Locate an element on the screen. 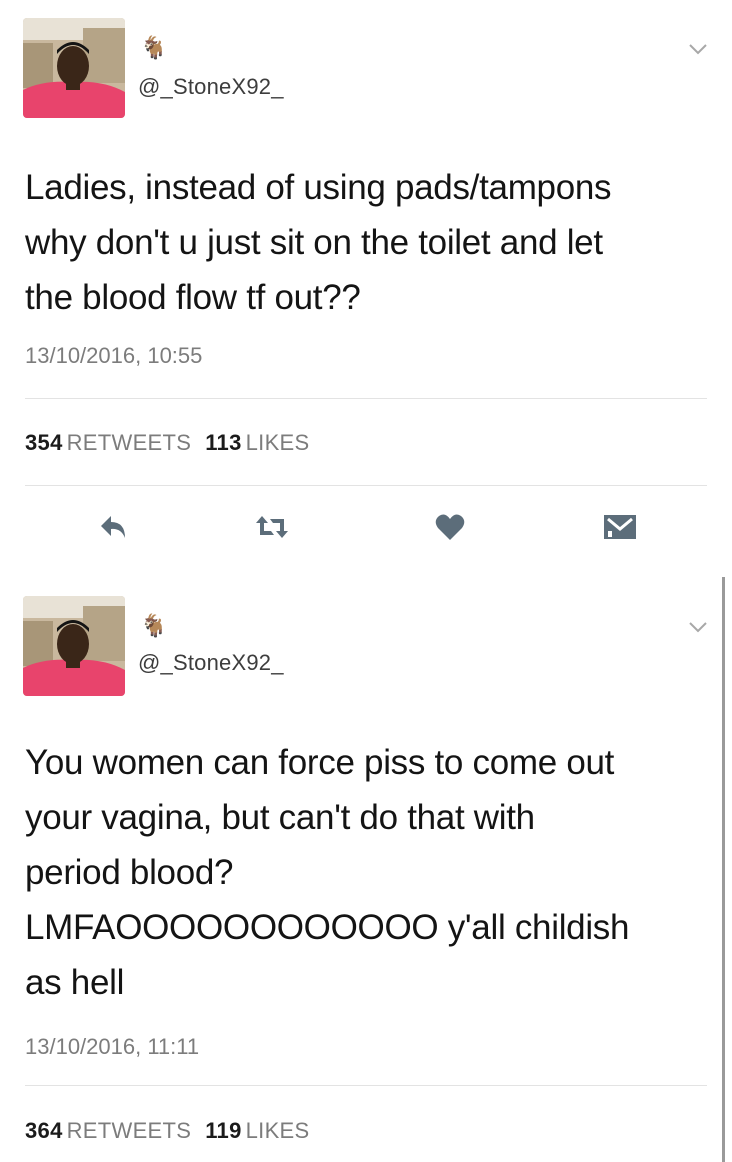  reply-button is located at coordinates (114, 527).